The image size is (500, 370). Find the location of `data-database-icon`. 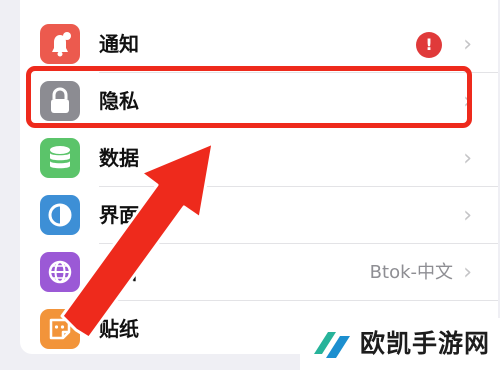

data-database-icon is located at coordinates (60, 158).